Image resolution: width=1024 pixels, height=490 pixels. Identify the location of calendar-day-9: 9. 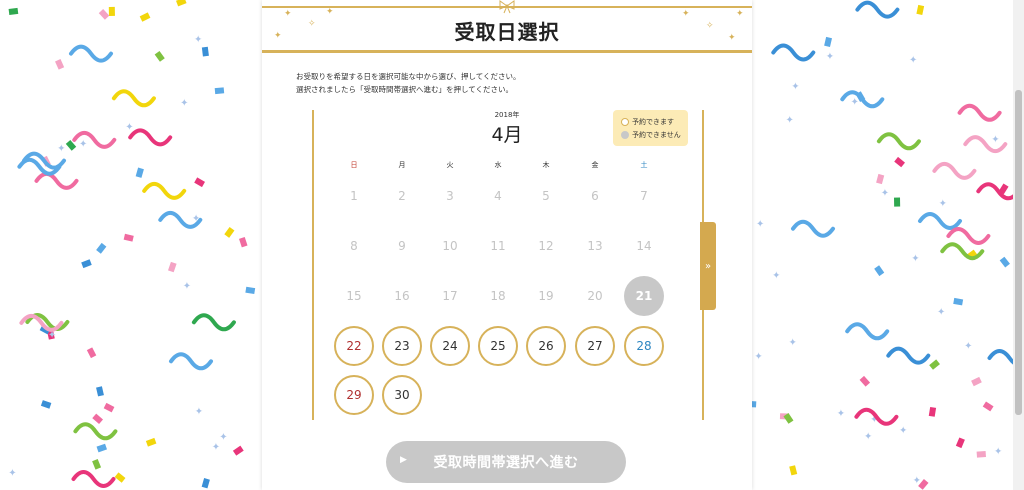
(402, 246).